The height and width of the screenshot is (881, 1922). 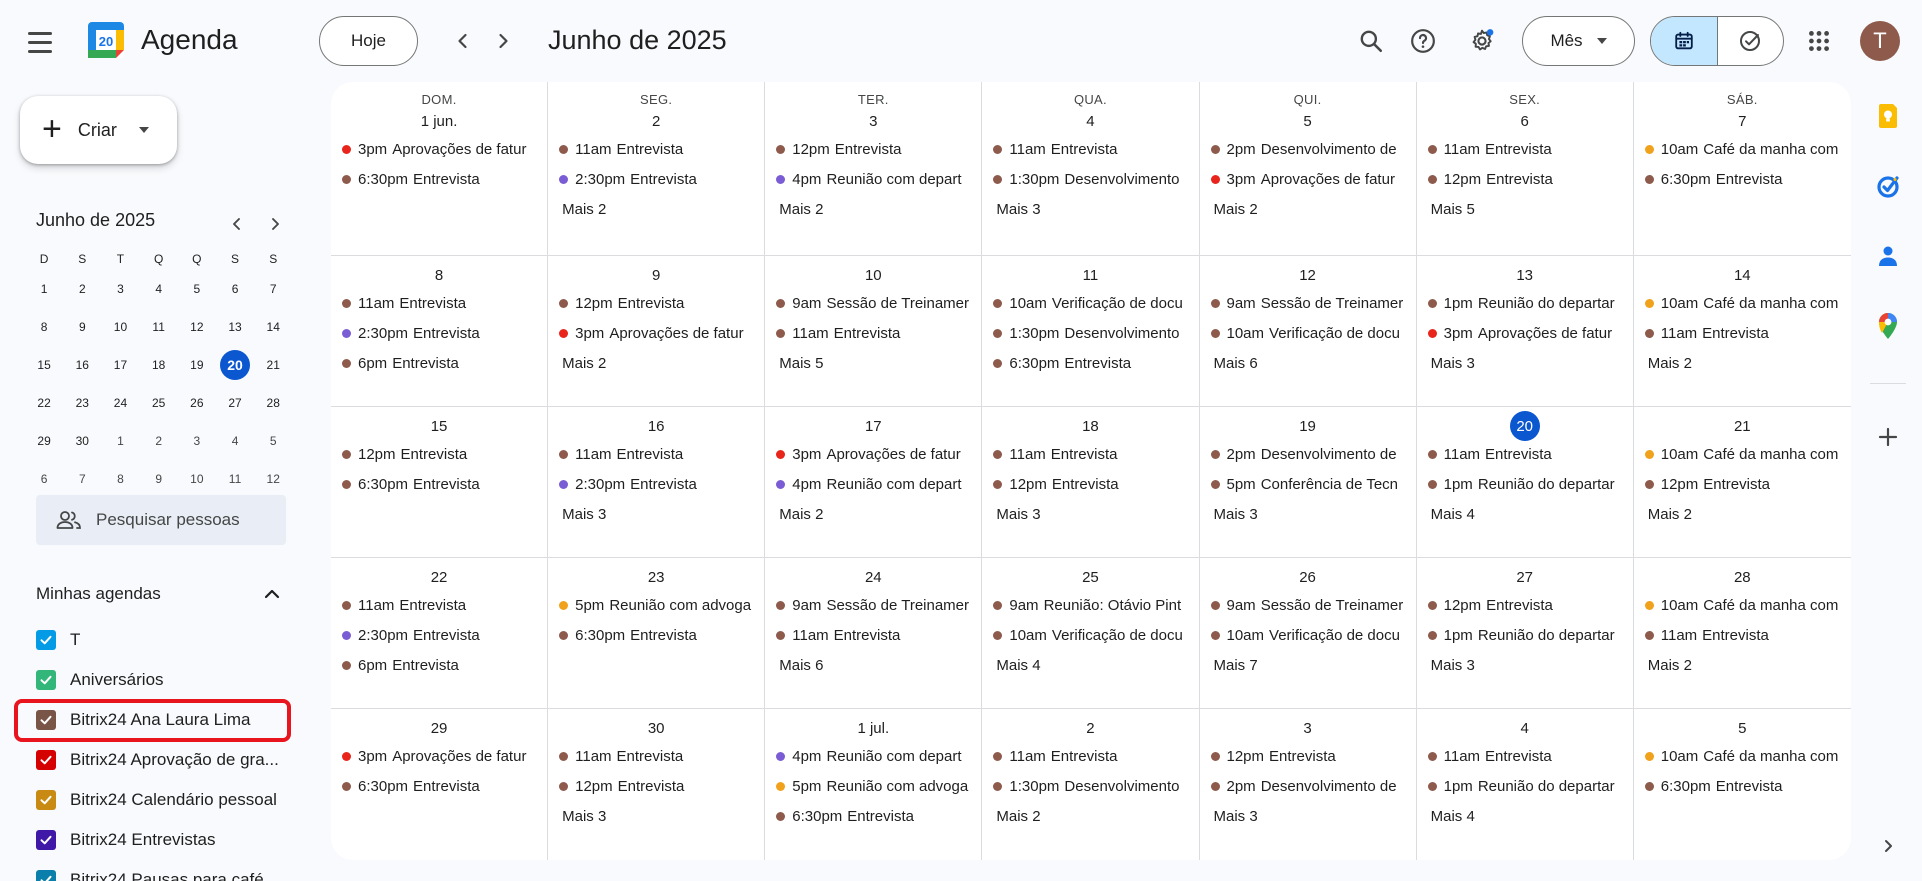 I want to click on event-chip: 2:30pm Entrevista, so click(x=444, y=635).